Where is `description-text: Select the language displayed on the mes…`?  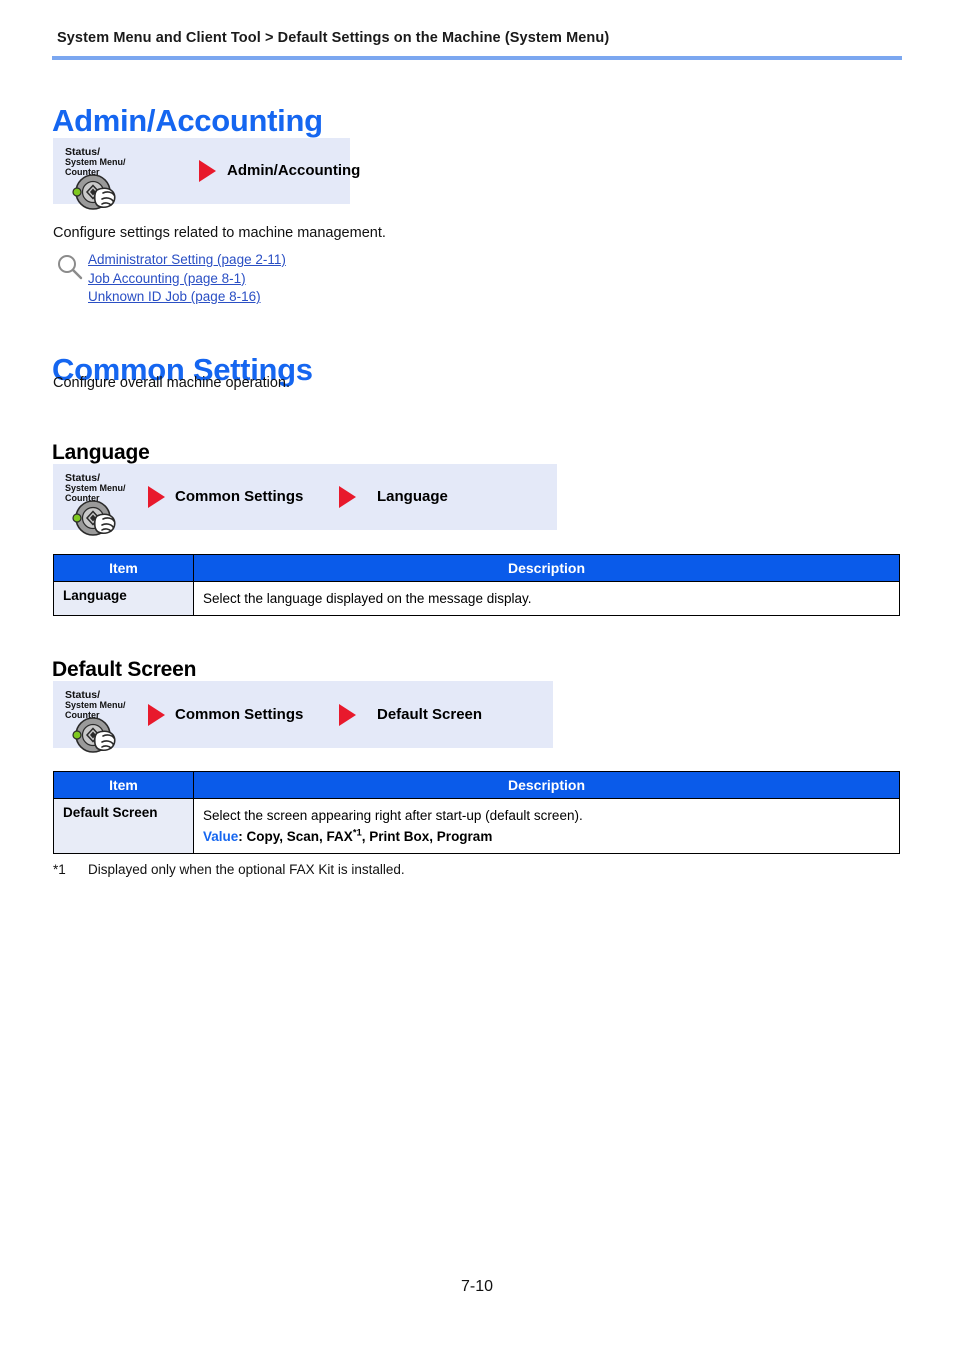
description-text: Select the language displayed on the mes… is located at coordinates (367, 598).